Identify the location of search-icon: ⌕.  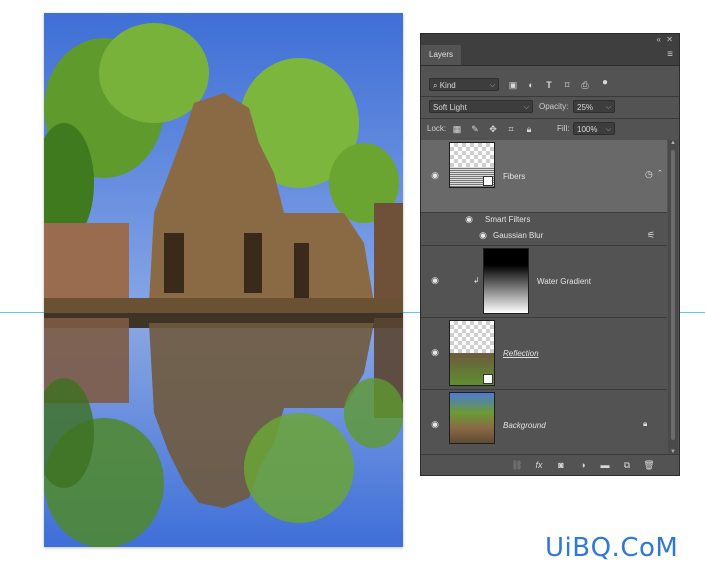
(435, 85).